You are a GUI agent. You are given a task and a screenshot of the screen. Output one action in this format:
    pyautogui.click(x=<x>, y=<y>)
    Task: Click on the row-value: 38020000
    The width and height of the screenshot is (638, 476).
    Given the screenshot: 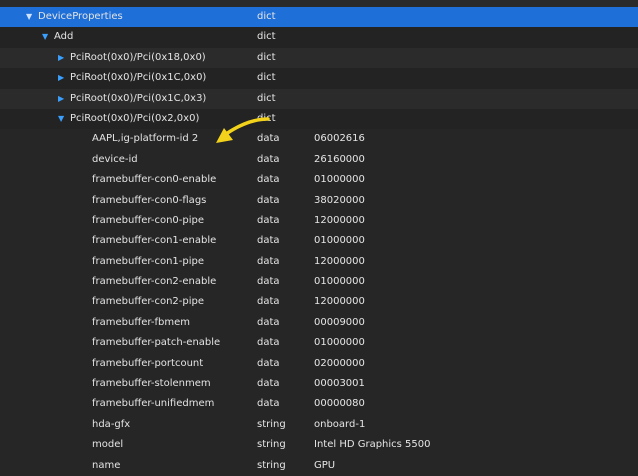 What is the action you would take?
    pyautogui.click(x=339, y=201)
    